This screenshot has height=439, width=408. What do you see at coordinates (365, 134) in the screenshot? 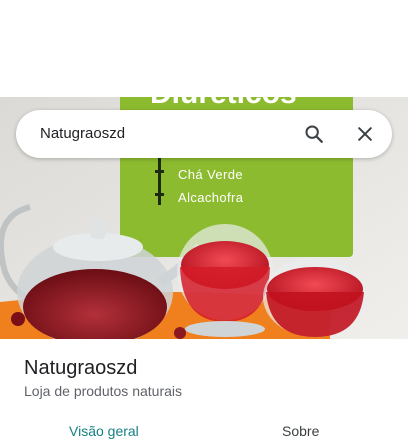
I see `close-icon` at bounding box center [365, 134].